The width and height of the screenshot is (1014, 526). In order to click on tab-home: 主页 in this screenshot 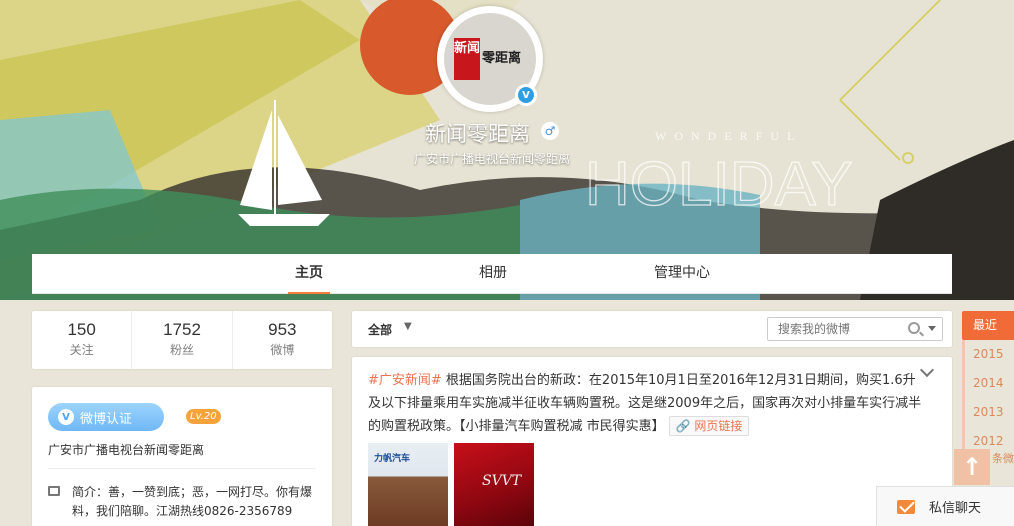, I will do `click(309, 274)`.